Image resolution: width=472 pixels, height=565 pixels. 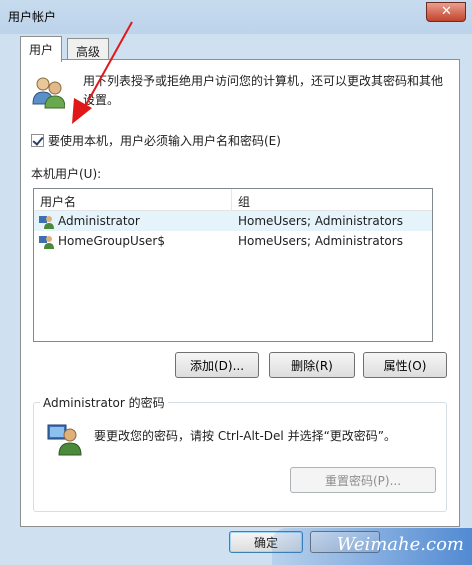 I want to click on watermark: Weimahe.com, so click(x=372, y=546).